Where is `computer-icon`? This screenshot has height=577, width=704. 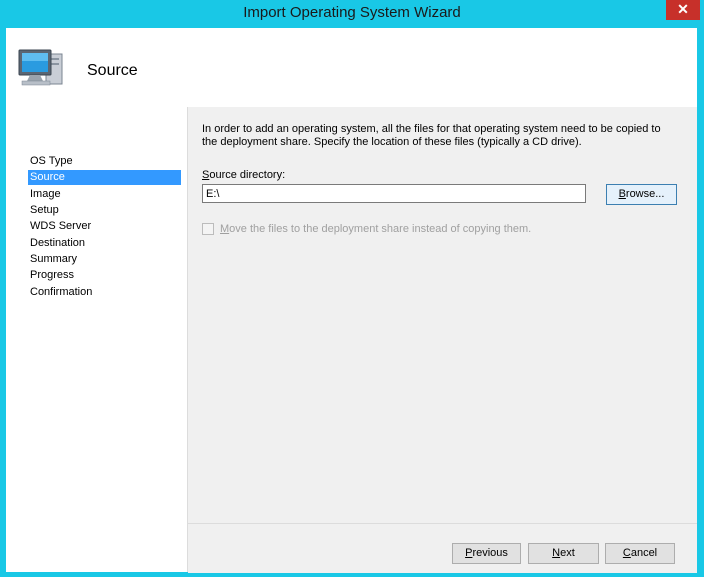
computer-icon is located at coordinates (40, 67).